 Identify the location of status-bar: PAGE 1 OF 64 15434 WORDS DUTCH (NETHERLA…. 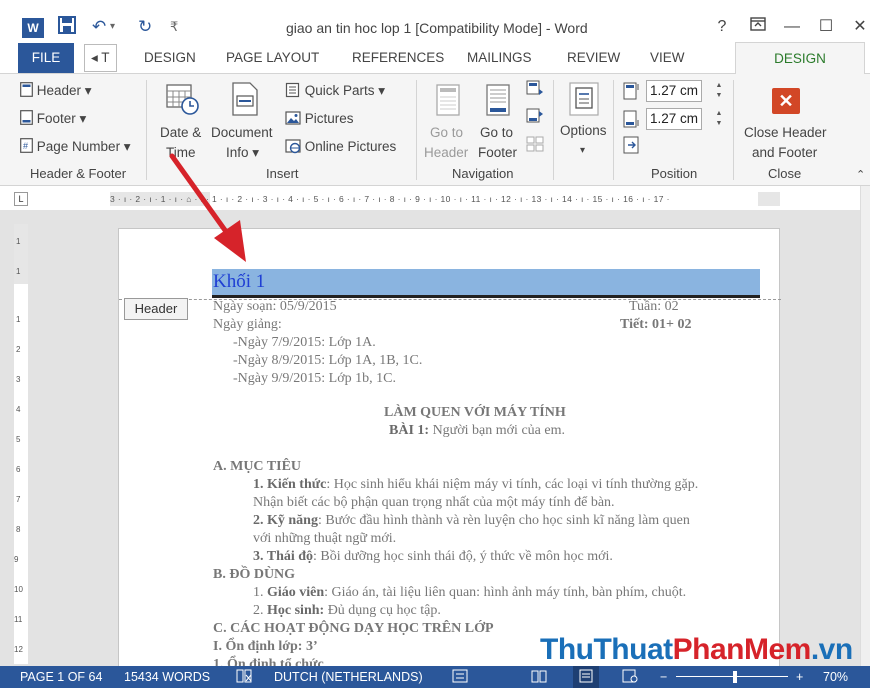
(435, 677).